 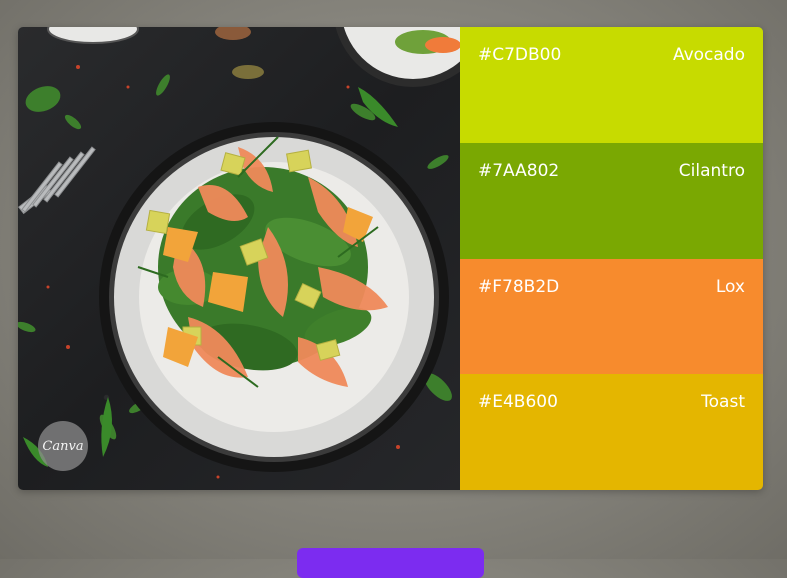 I want to click on swatch-name: Toast, so click(x=723, y=402).